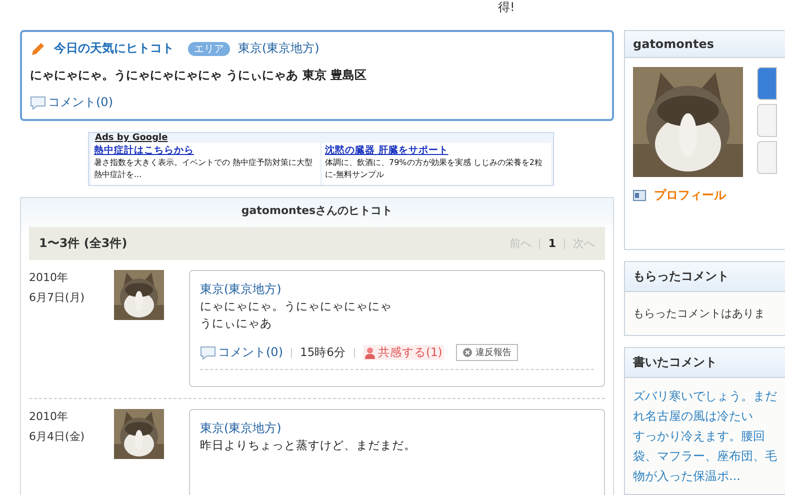  Describe the element at coordinates (709, 436) in the screenshot. I see `comment-text-line: すっかり冷えます。腰回` at that location.